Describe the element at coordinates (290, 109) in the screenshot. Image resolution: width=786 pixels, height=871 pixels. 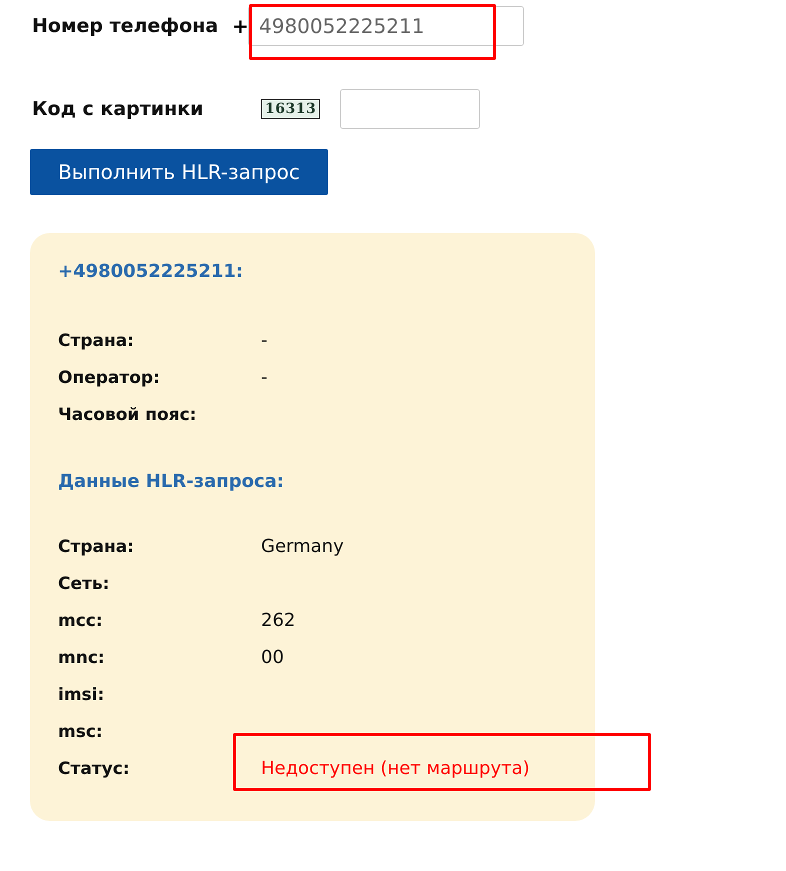
I see `captcha-code: 16313` at that location.